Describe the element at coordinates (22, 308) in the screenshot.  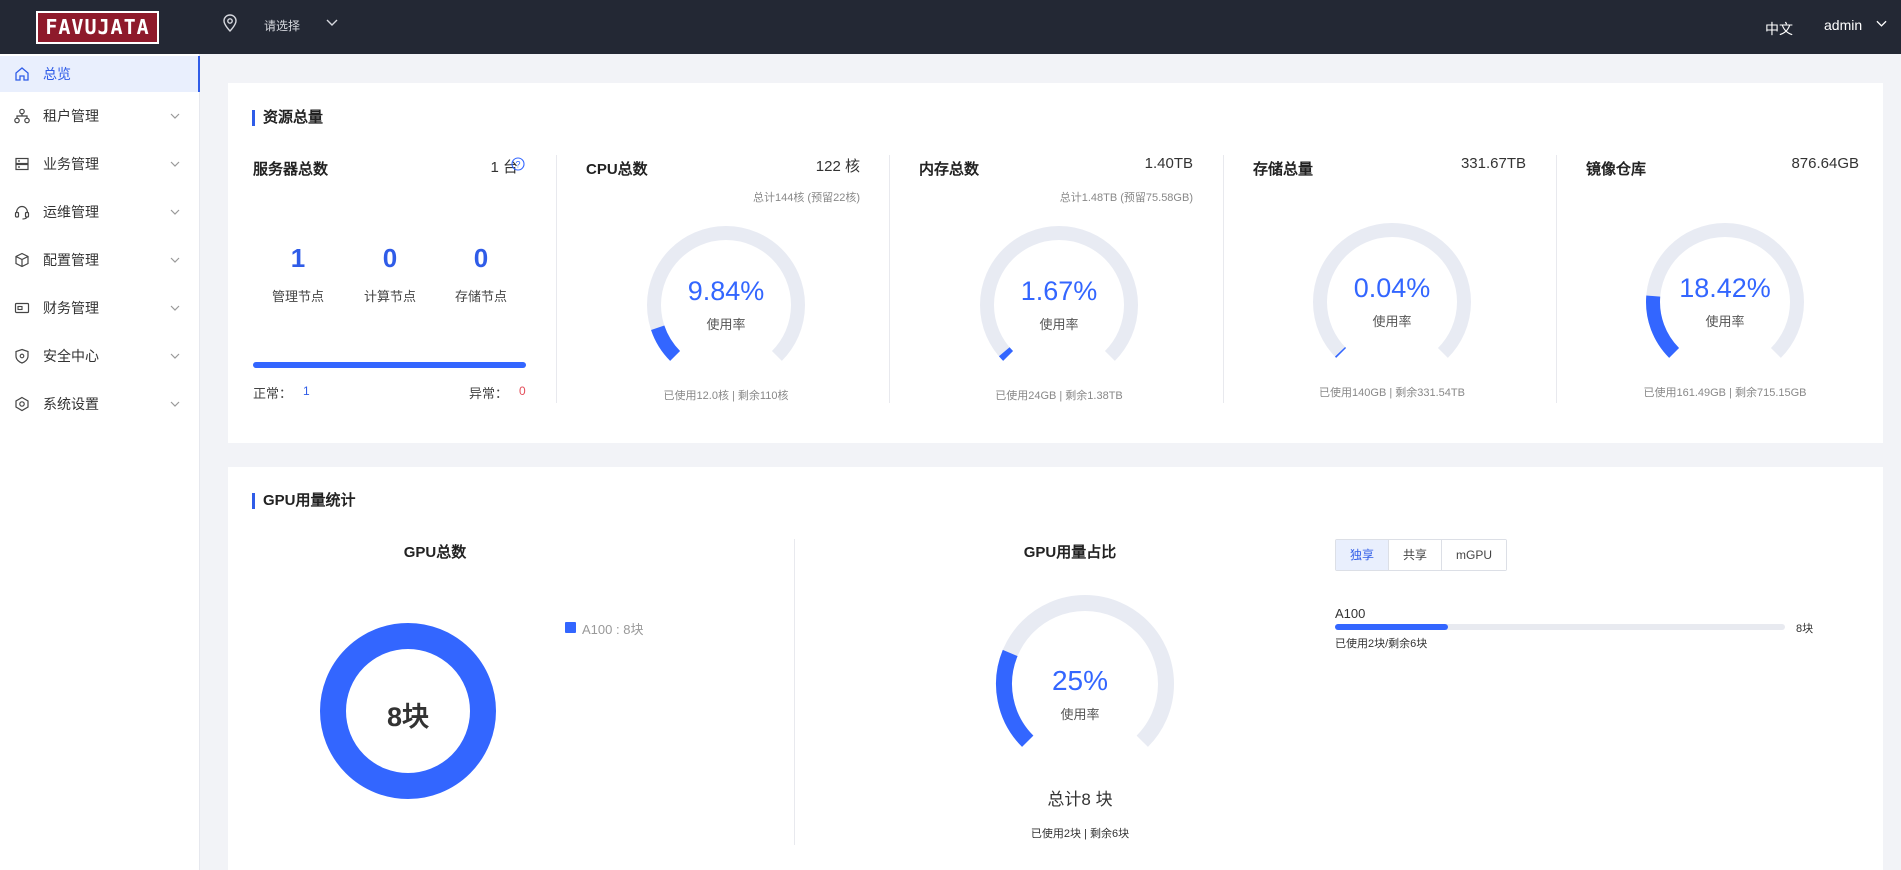
I see `wallet-icon` at that location.